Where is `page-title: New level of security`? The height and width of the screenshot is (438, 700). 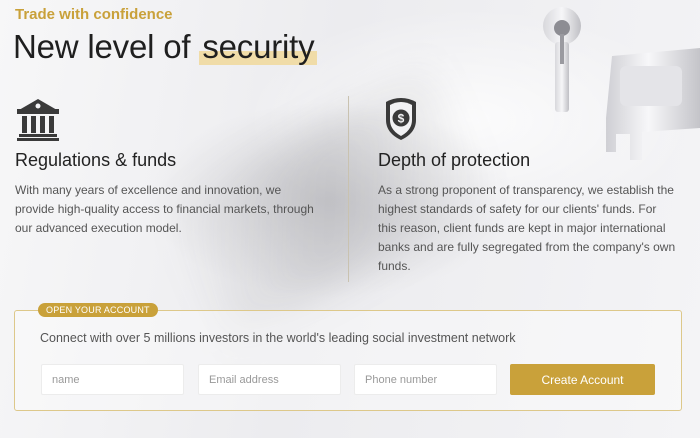
page-title: New level of security is located at coordinates (165, 47).